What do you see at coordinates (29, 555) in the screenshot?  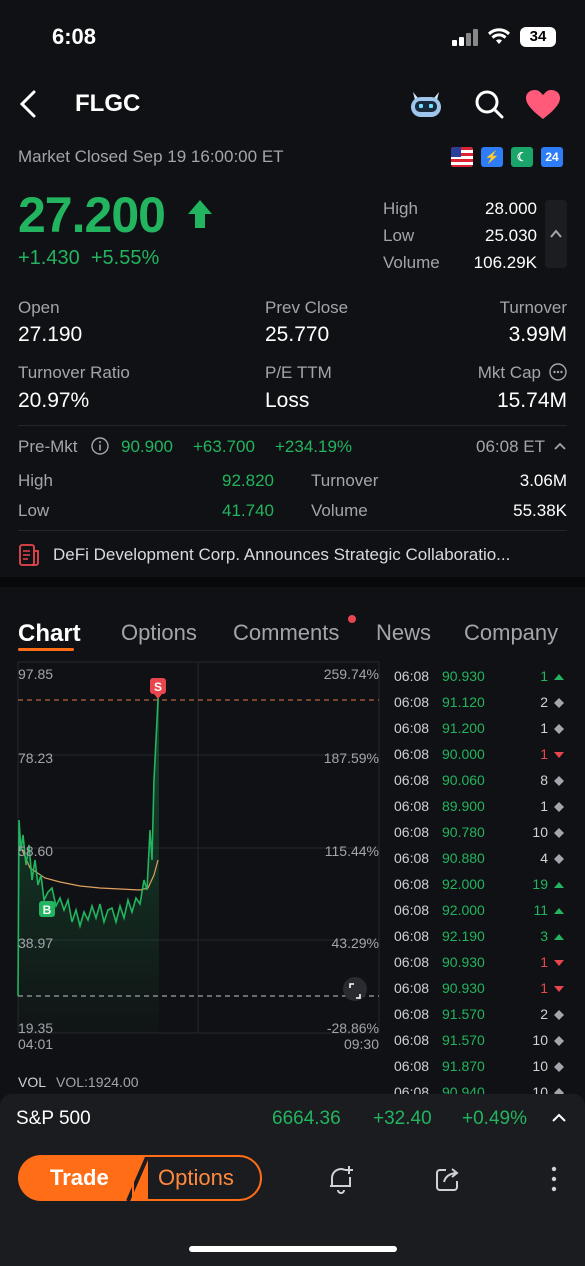 I see `news-document-icon` at bounding box center [29, 555].